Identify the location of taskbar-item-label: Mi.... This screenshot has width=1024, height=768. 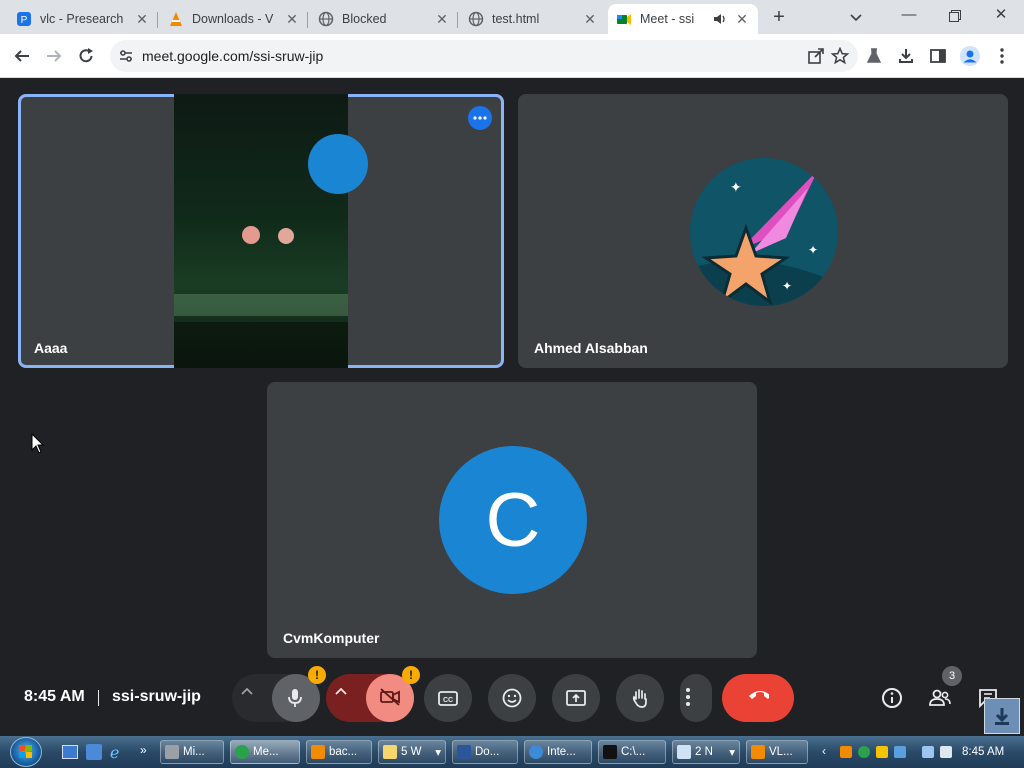
(194, 752).